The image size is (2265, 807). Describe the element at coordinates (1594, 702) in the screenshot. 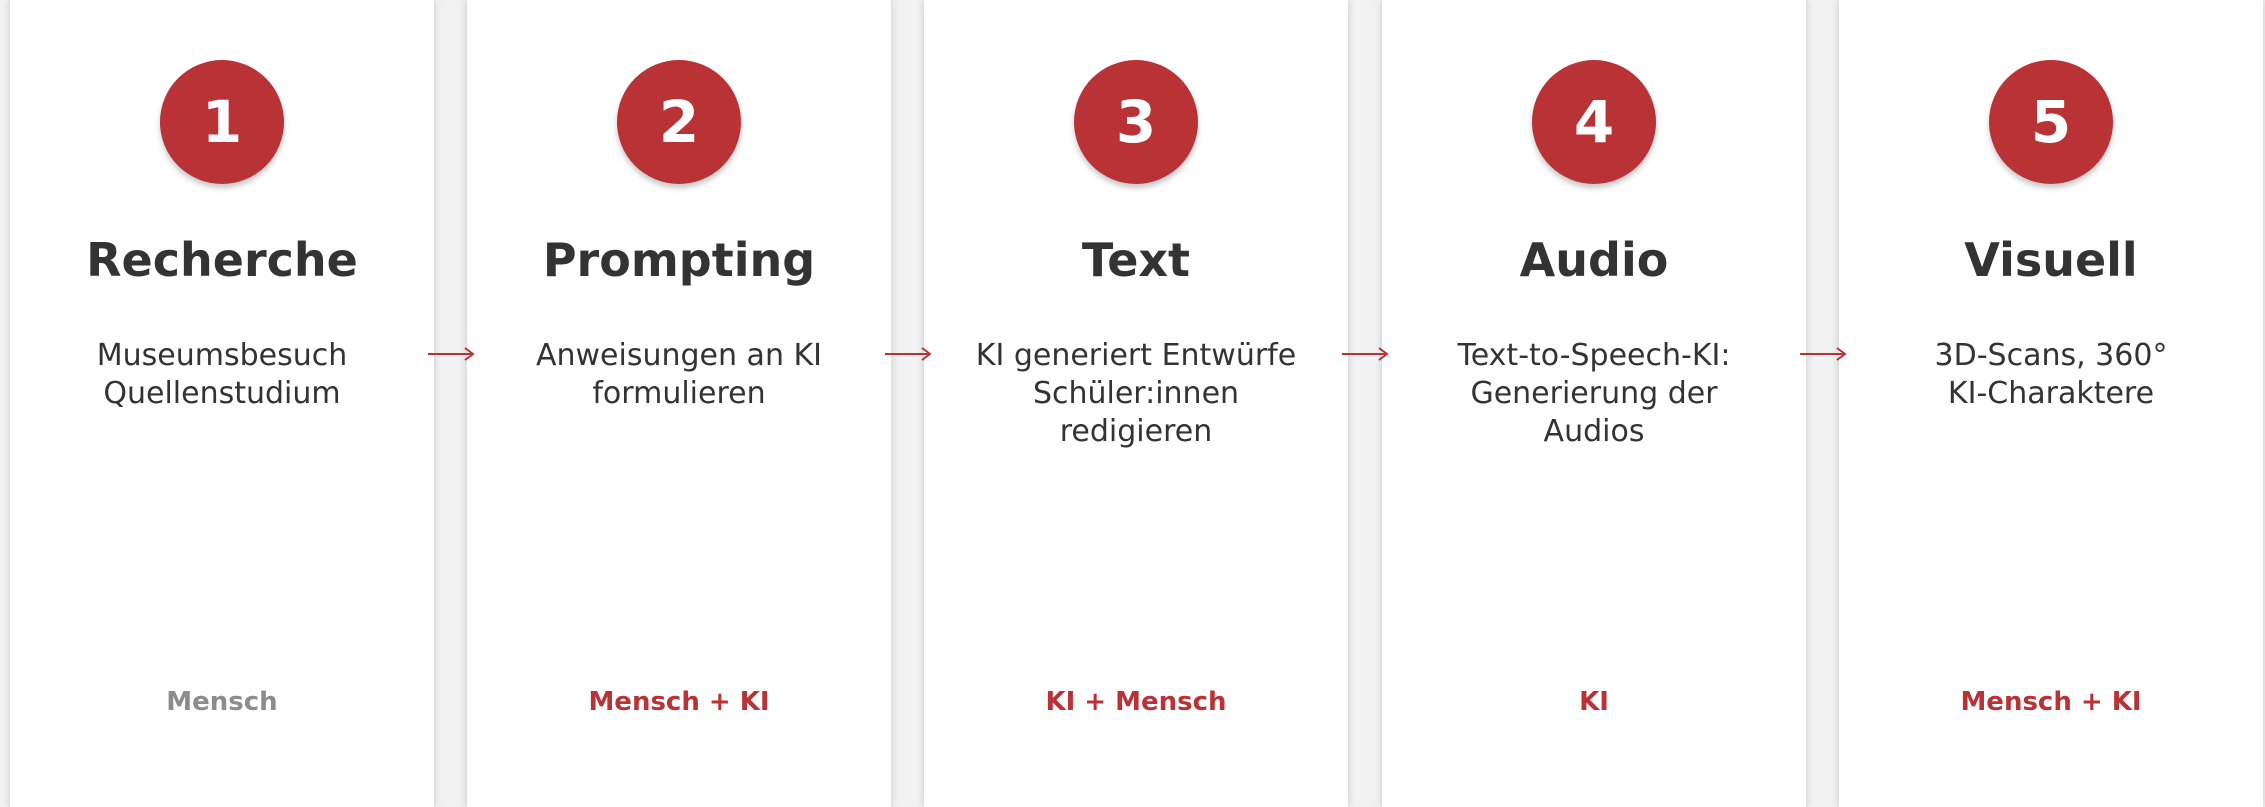

I see `step-actor-label: KI` at that location.